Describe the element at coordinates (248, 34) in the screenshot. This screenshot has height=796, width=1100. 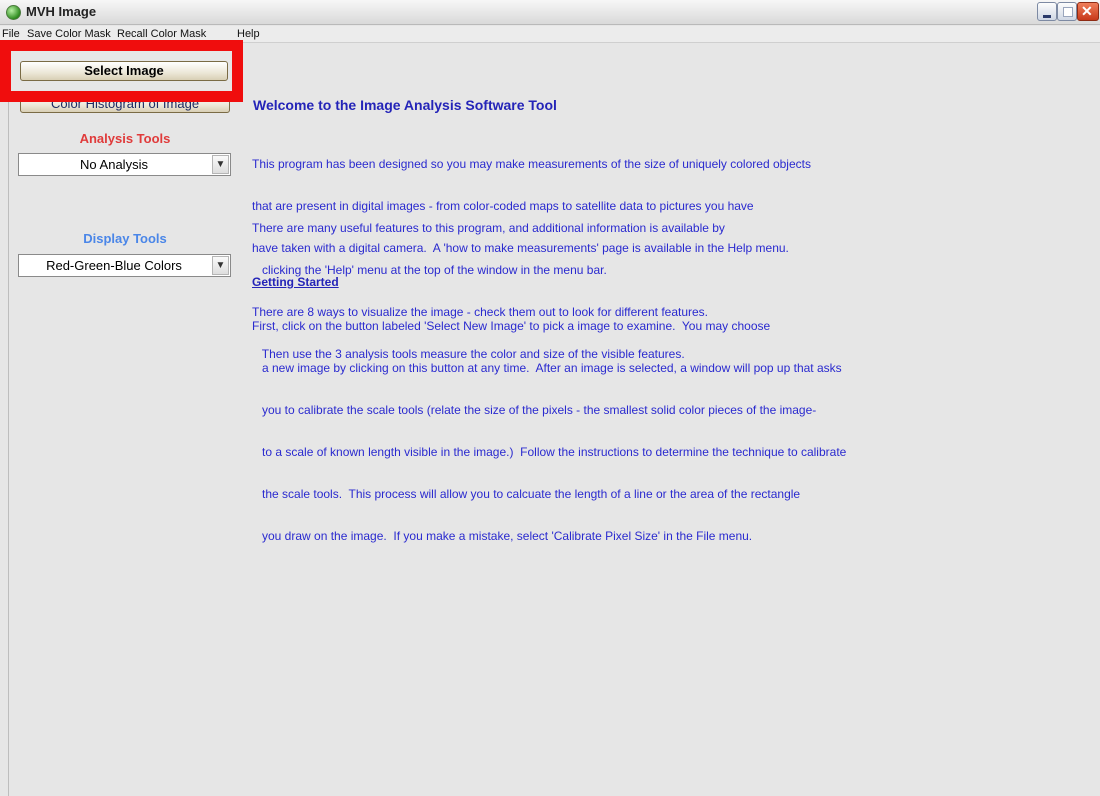
I see `menu-help: Help` at that location.